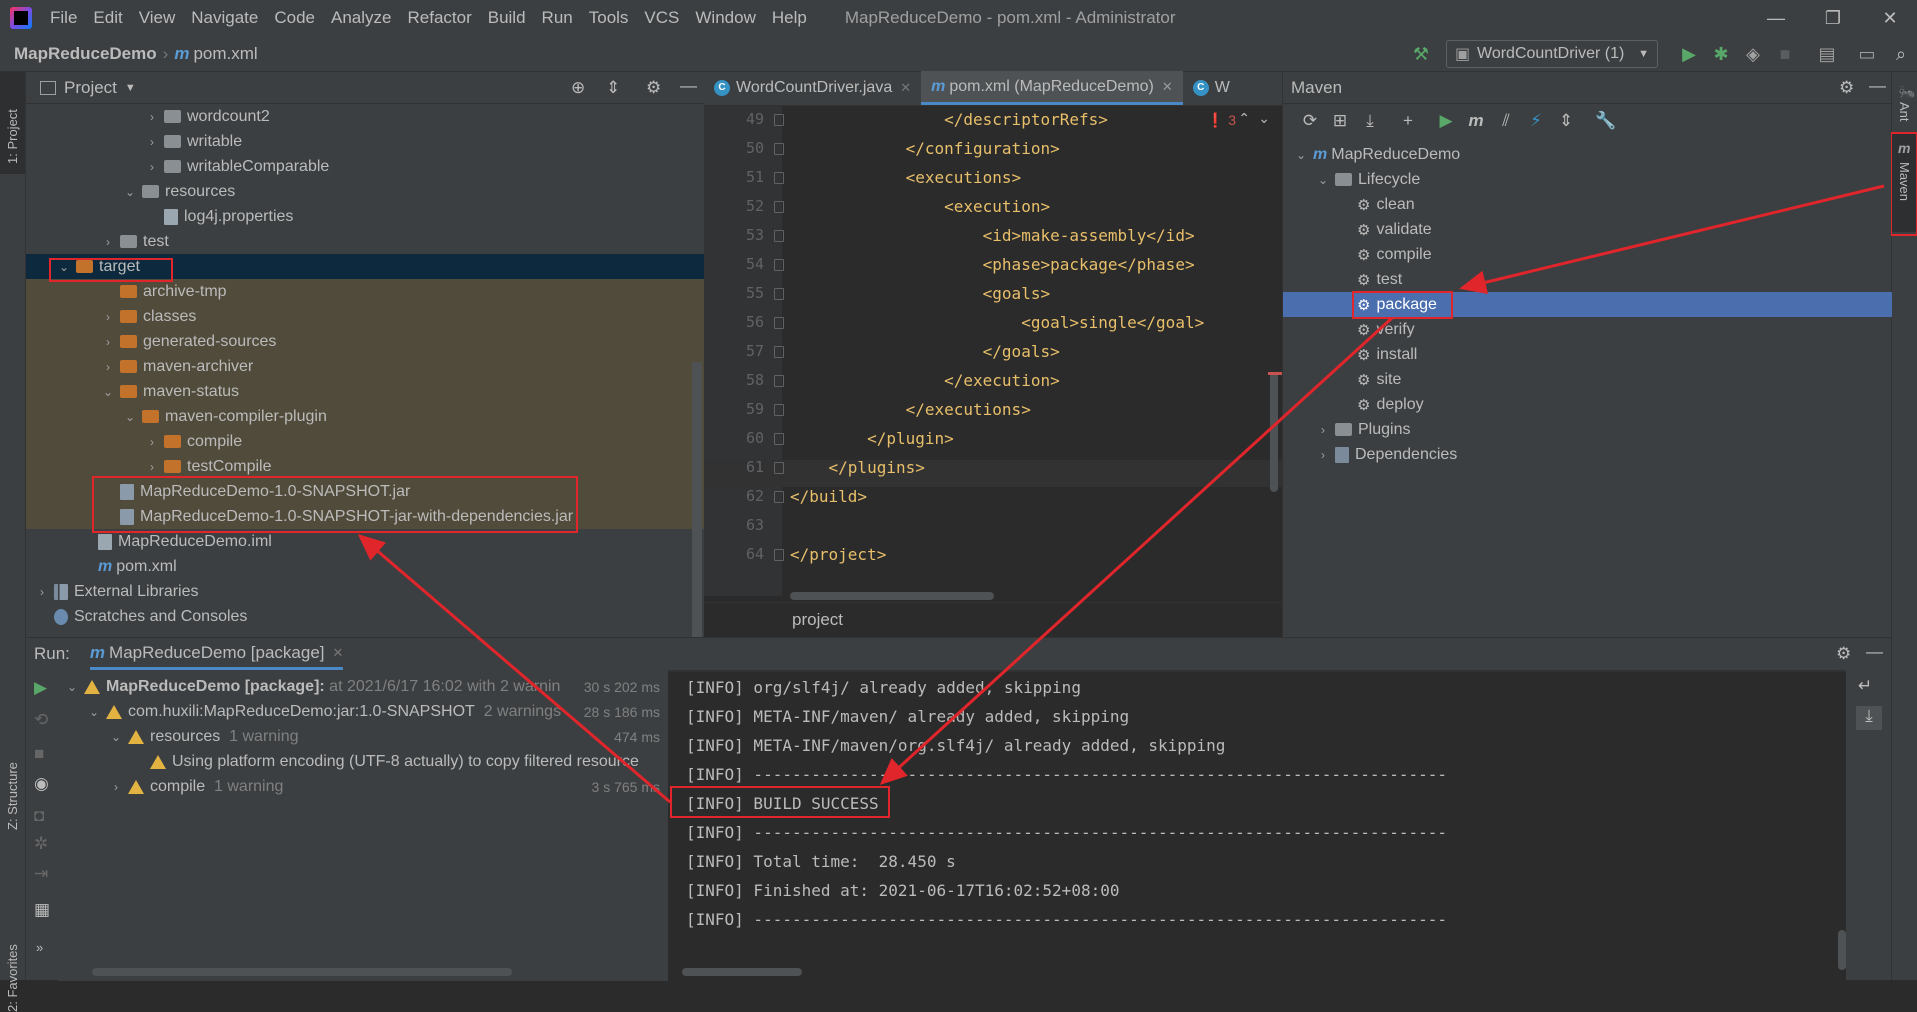 The image size is (1917, 1012). Describe the element at coordinates (1587, 429) in the screenshot. I see `plugins-node: › Plugins` at that location.